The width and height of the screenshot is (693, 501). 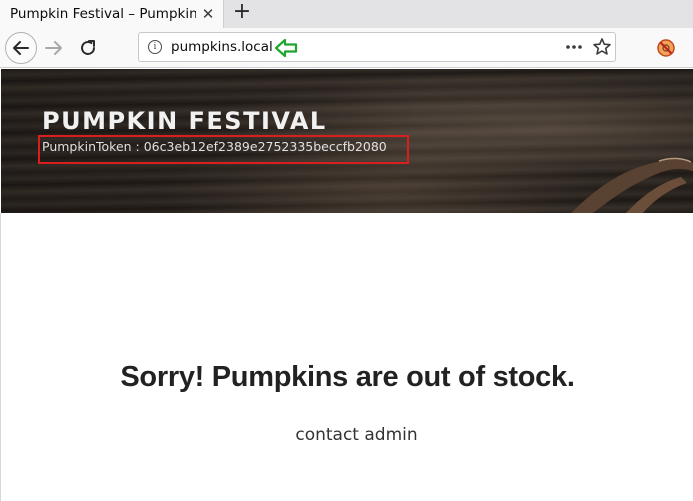 What do you see at coordinates (103, 14) in the screenshot?
I see `tab-title: Pumpkin Festival – Pumpkin Festival` at bounding box center [103, 14].